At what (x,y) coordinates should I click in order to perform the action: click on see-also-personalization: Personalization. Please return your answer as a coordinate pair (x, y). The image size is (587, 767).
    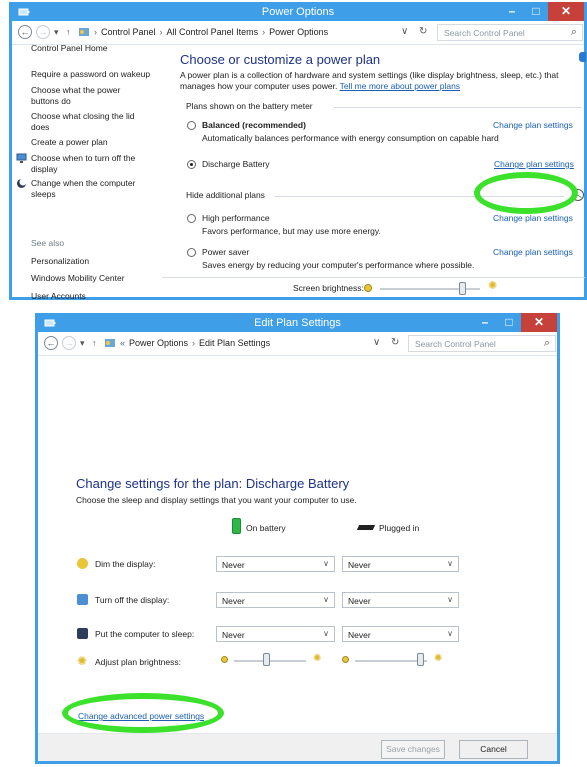
    Looking at the image, I should click on (101, 261).